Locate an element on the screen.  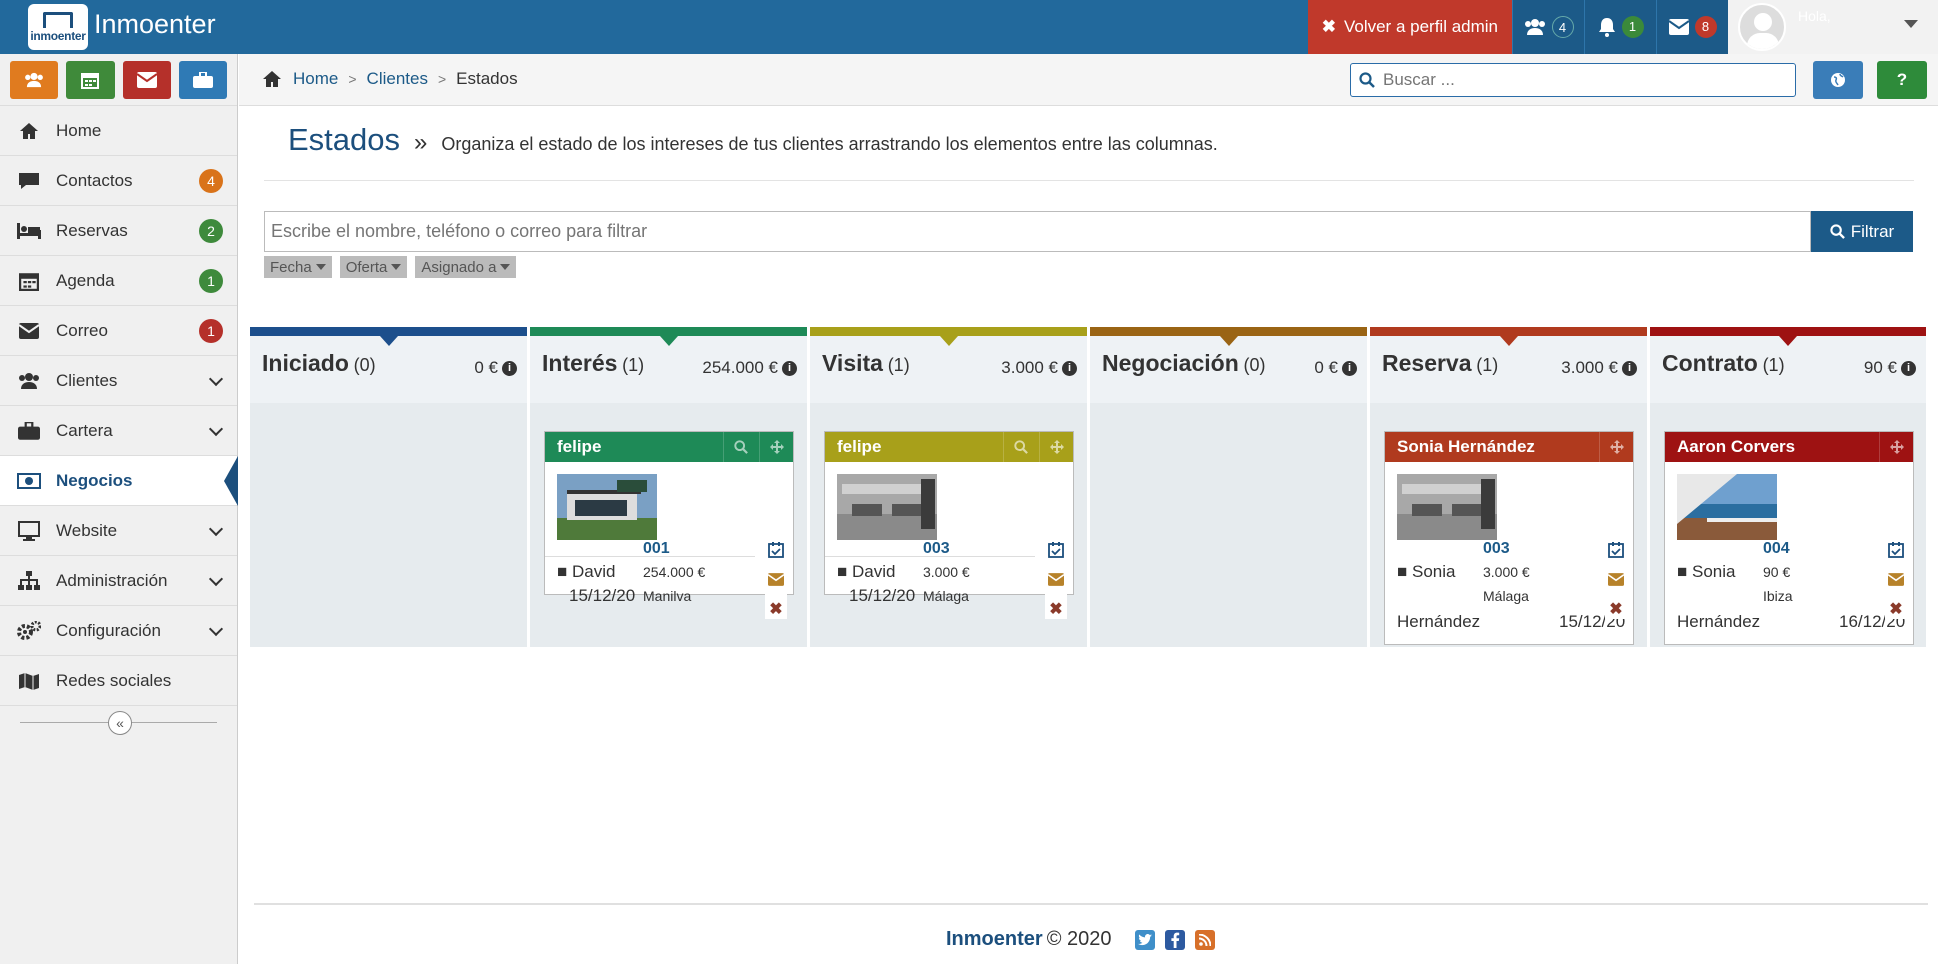
quick-calendar-button is located at coordinates (90, 80).